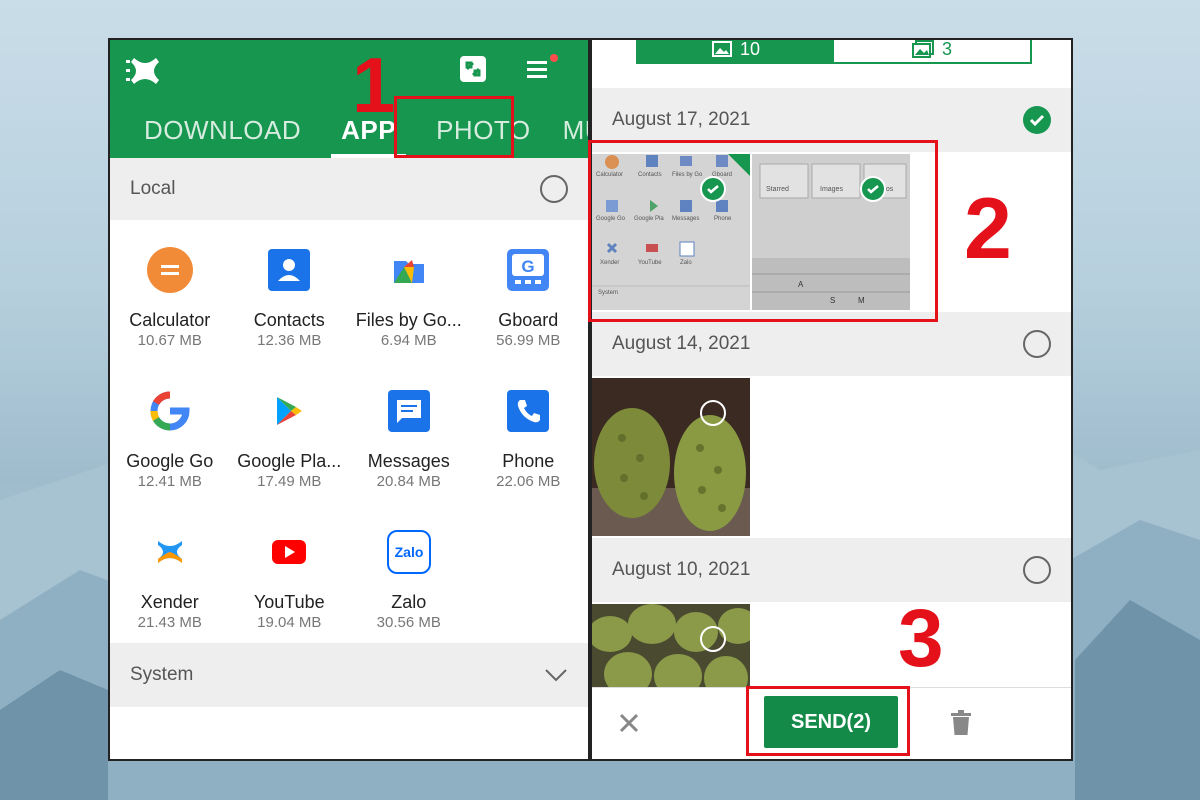 The image size is (1200, 800). What do you see at coordinates (828, 721) in the screenshot?
I see `annotation-box-send-button` at bounding box center [828, 721].